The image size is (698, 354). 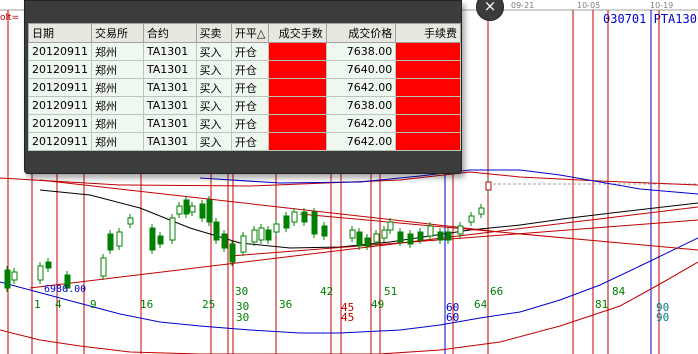 I want to click on indicator-fragment: olt=, so click(x=9, y=18).